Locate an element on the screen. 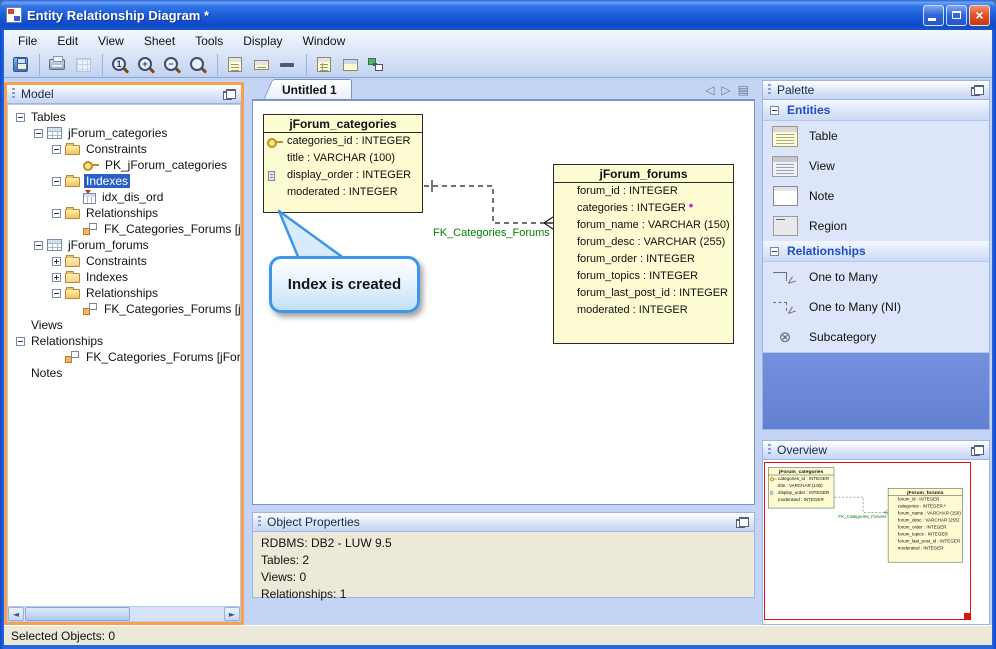 The width and height of the screenshot is (996, 649). scroll-left-icon: ◄ is located at coordinates (16, 614).